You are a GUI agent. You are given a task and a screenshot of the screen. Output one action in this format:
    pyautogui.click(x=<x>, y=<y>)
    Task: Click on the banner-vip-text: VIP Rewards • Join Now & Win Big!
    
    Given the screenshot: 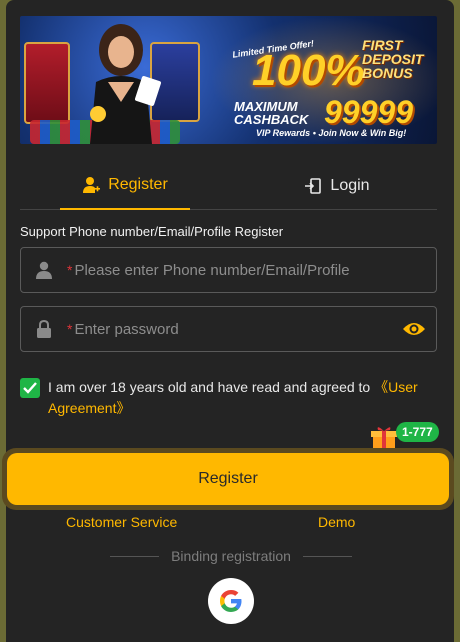 What is the action you would take?
    pyautogui.click(x=331, y=133)
    